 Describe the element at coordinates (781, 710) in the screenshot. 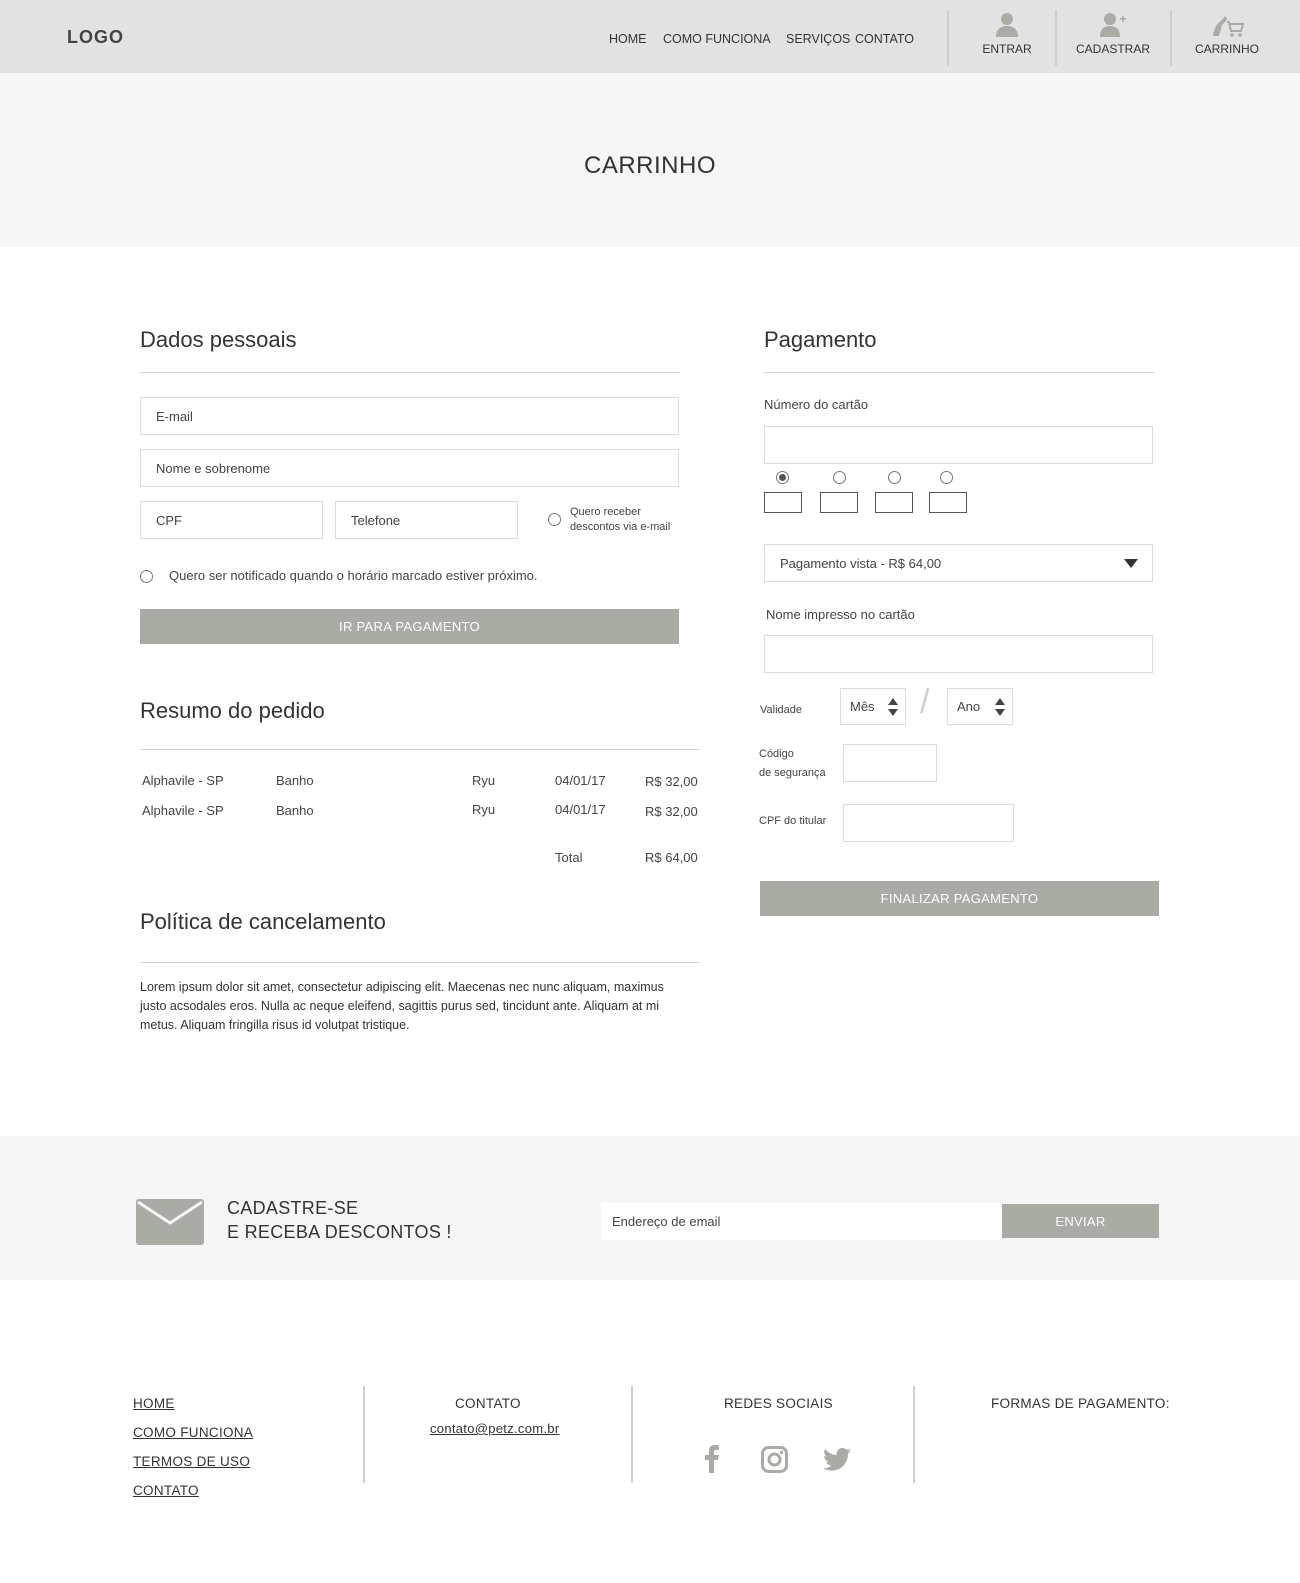

I see `validade-label: Validade` at that location.